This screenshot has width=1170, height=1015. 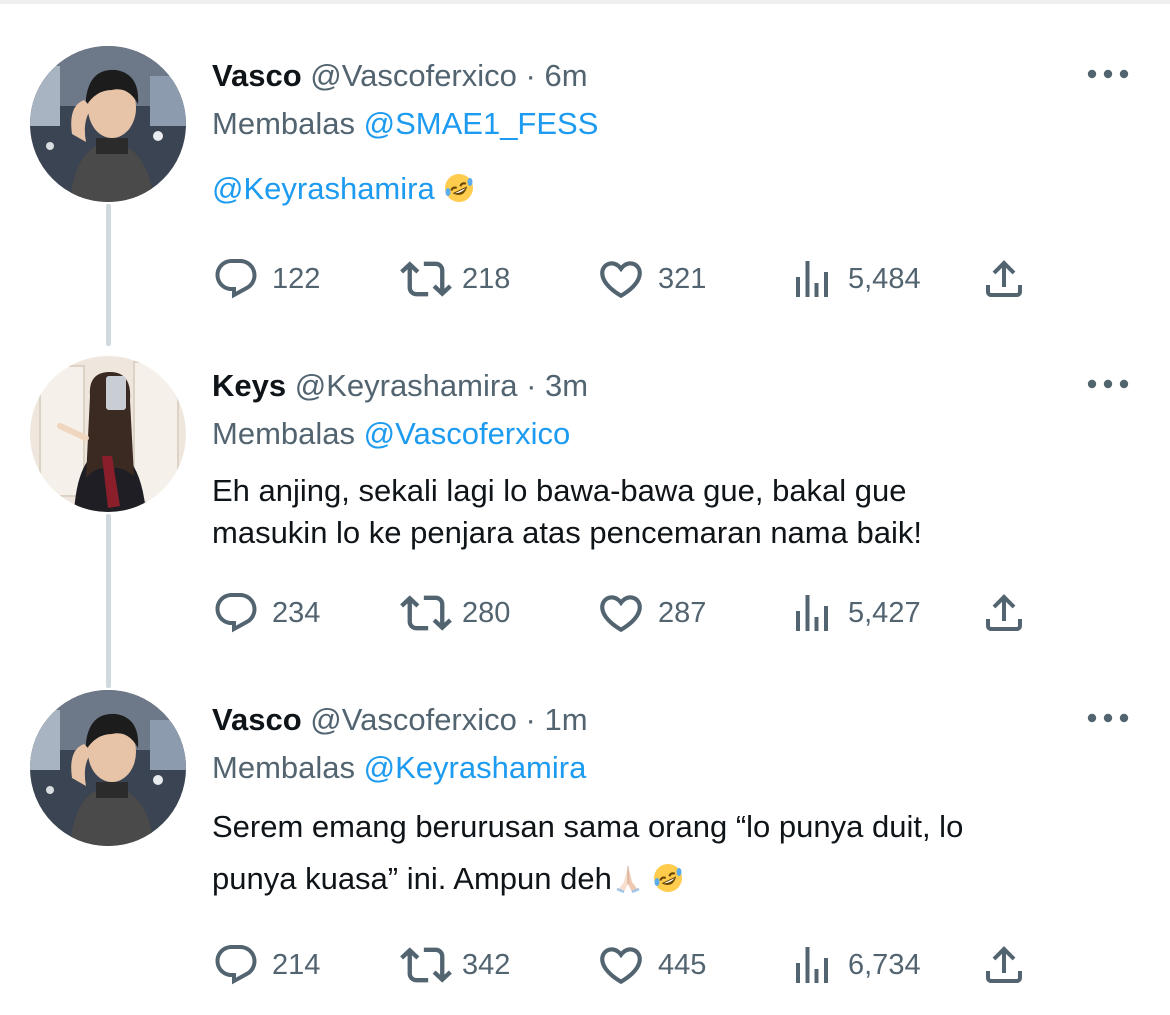 What do you see at coordinates (455, 279) in the screenshot?
I see `retweet-button: 218` at bounding box center [455, 279].